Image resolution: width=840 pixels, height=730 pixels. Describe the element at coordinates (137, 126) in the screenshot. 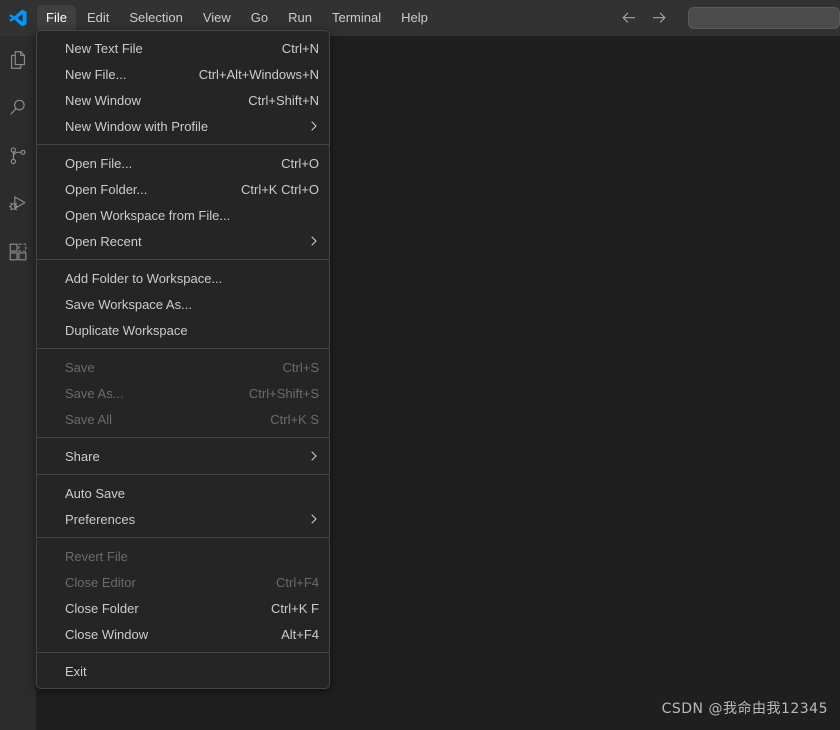

I see `menu-item-label: New Window with Profile` at that location.